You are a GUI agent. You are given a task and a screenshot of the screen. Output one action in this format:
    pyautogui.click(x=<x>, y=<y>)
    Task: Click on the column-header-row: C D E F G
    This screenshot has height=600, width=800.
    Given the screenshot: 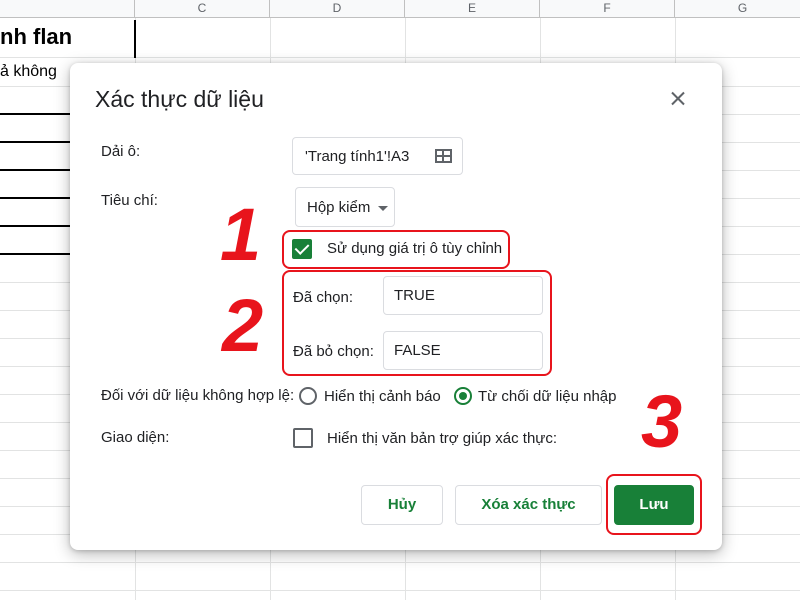 What is the action you would take?
    pyautogui.click(x=400, y=9)
    